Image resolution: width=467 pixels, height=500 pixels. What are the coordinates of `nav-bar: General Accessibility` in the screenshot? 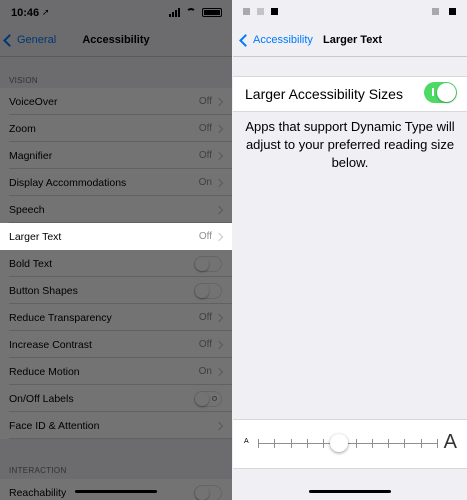 It's located at (116, 41).